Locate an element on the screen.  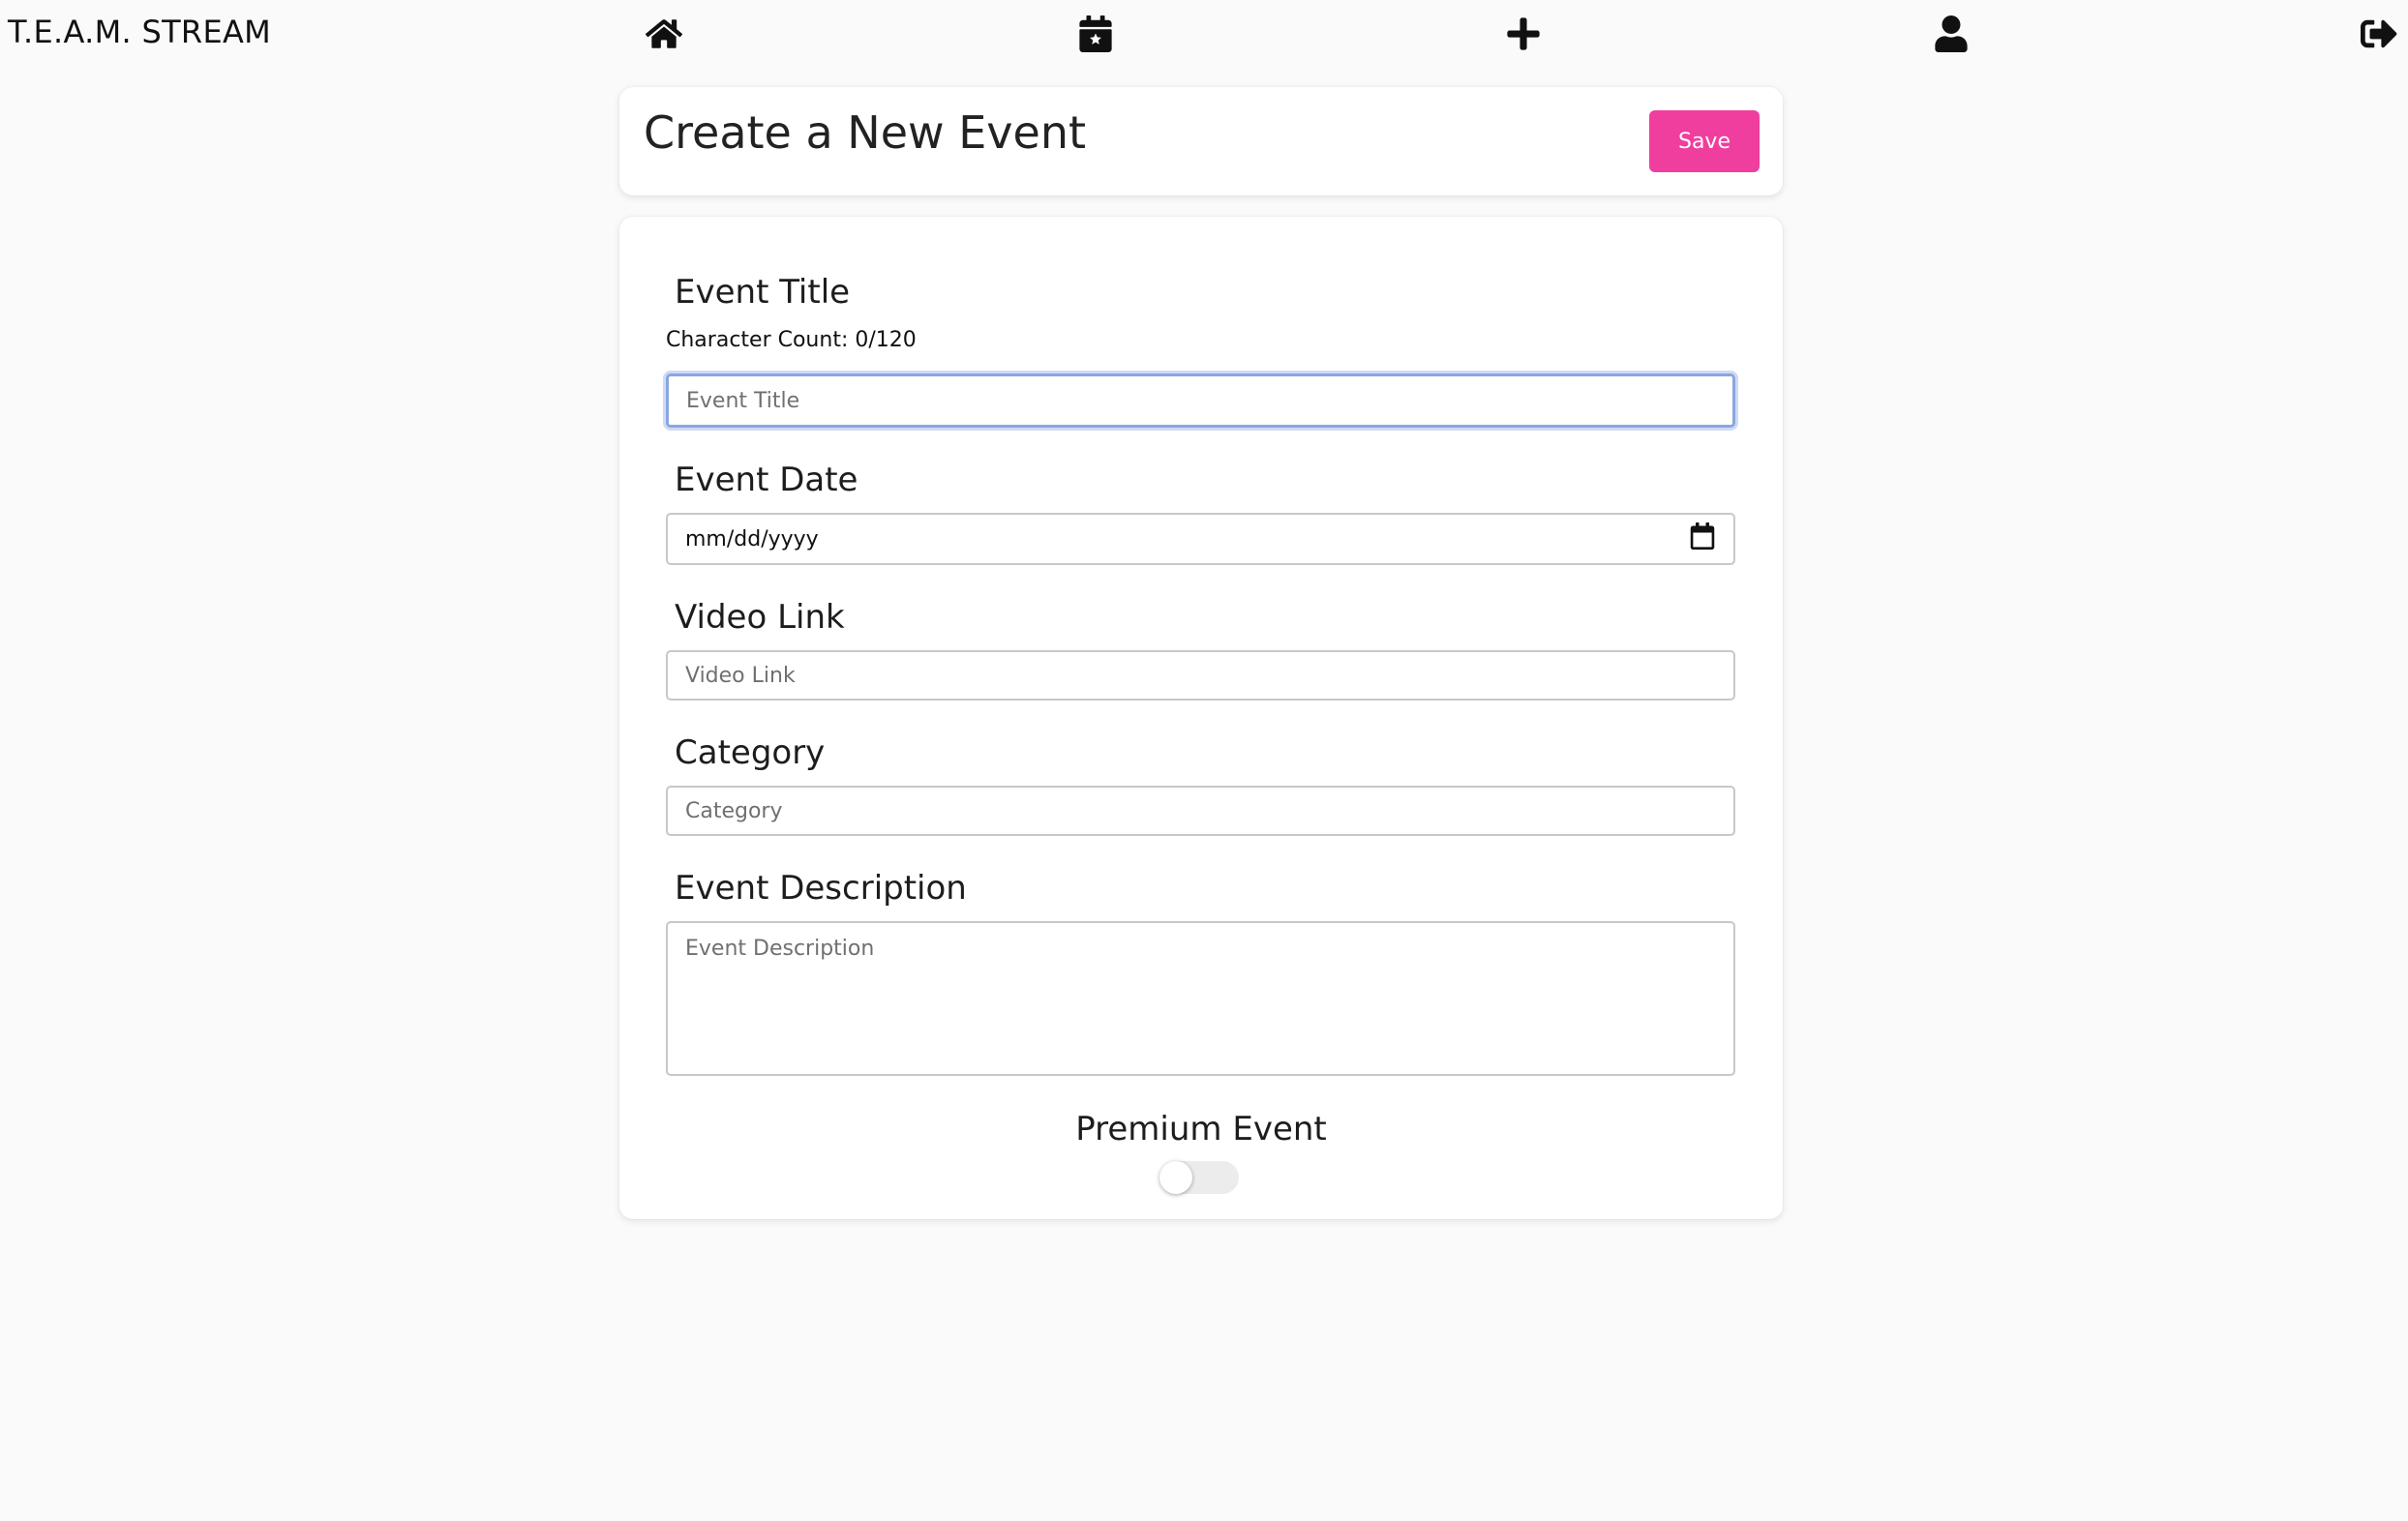
date-placeholder: mm/dd/yyyy is located at coordinates (752, 539).